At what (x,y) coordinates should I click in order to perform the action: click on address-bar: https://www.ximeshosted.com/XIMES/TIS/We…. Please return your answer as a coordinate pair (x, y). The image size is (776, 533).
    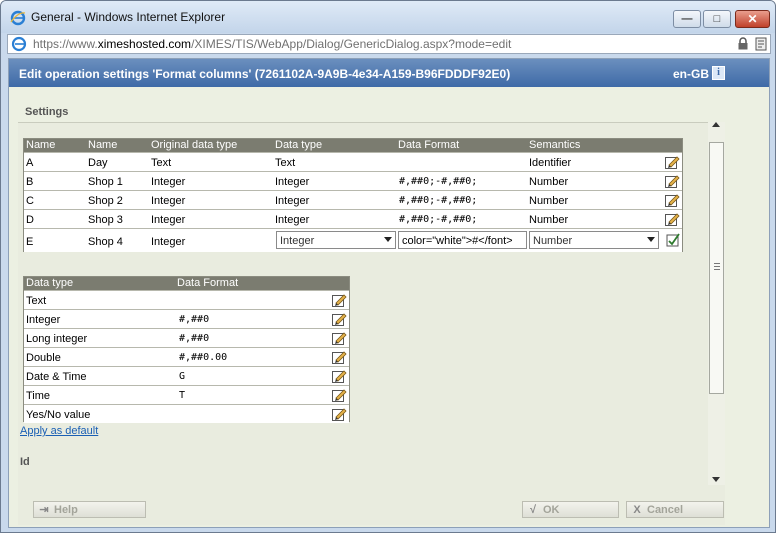
    Looking at the image, I should click on (389, 44).